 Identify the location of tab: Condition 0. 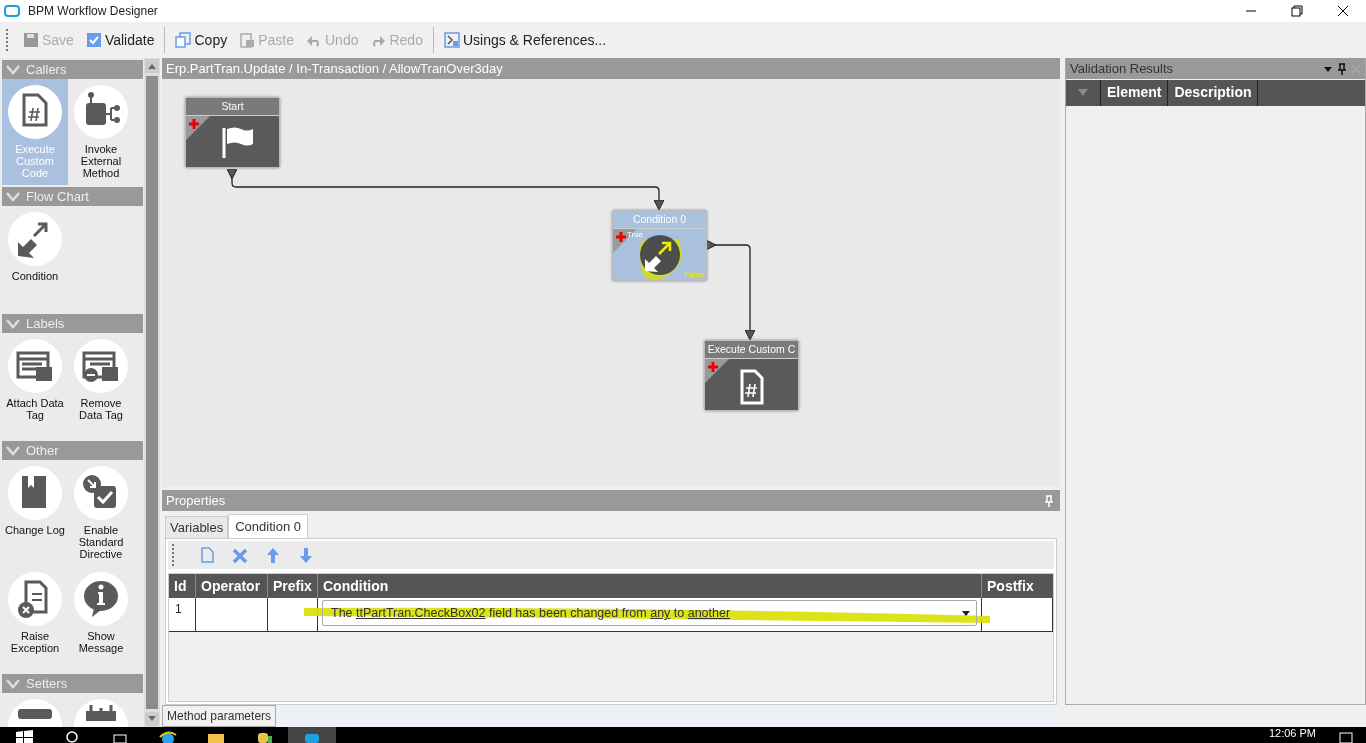
(268, 526).